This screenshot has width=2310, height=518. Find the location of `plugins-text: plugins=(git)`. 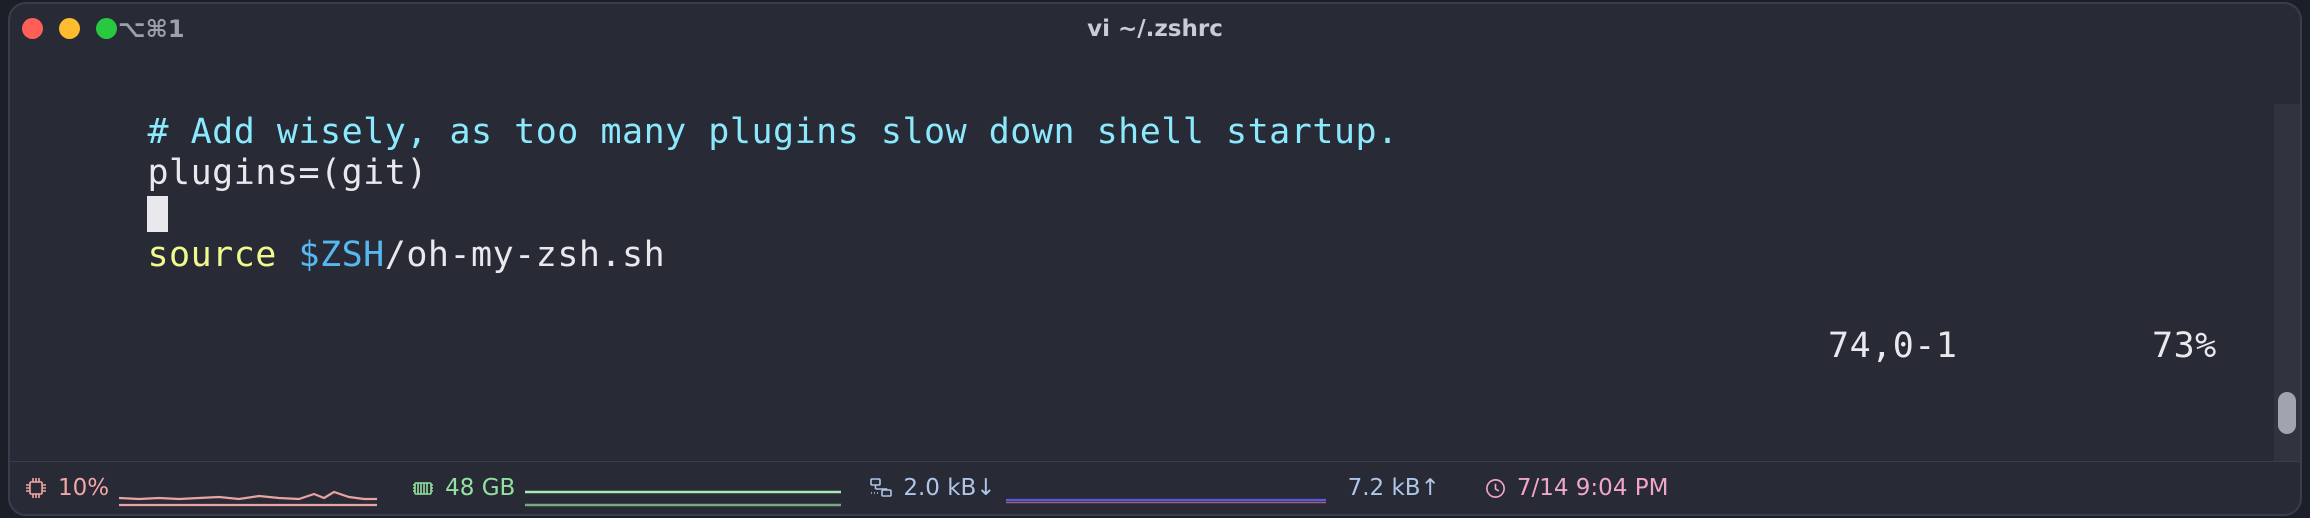

plugins-text: plugins=(git) is located at coordinates (287, 173).